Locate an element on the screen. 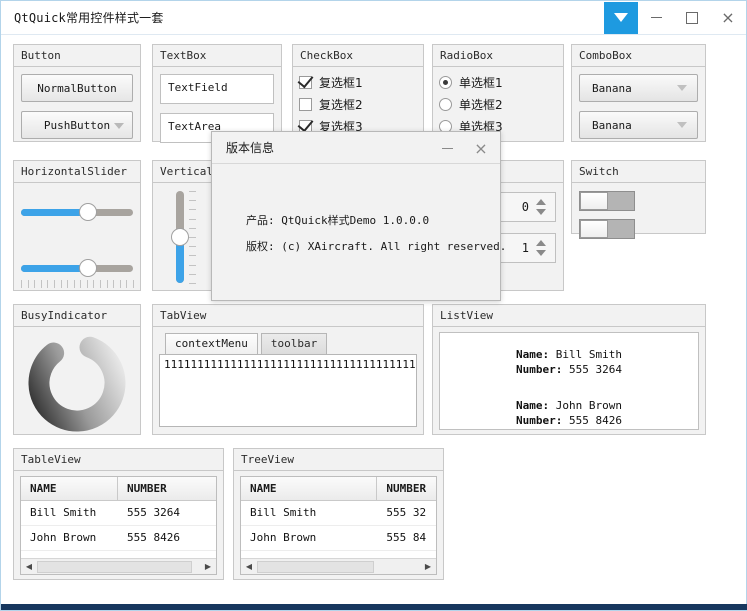 The image size is (747, 611). close-button: × is located at coordinates (728, 18).